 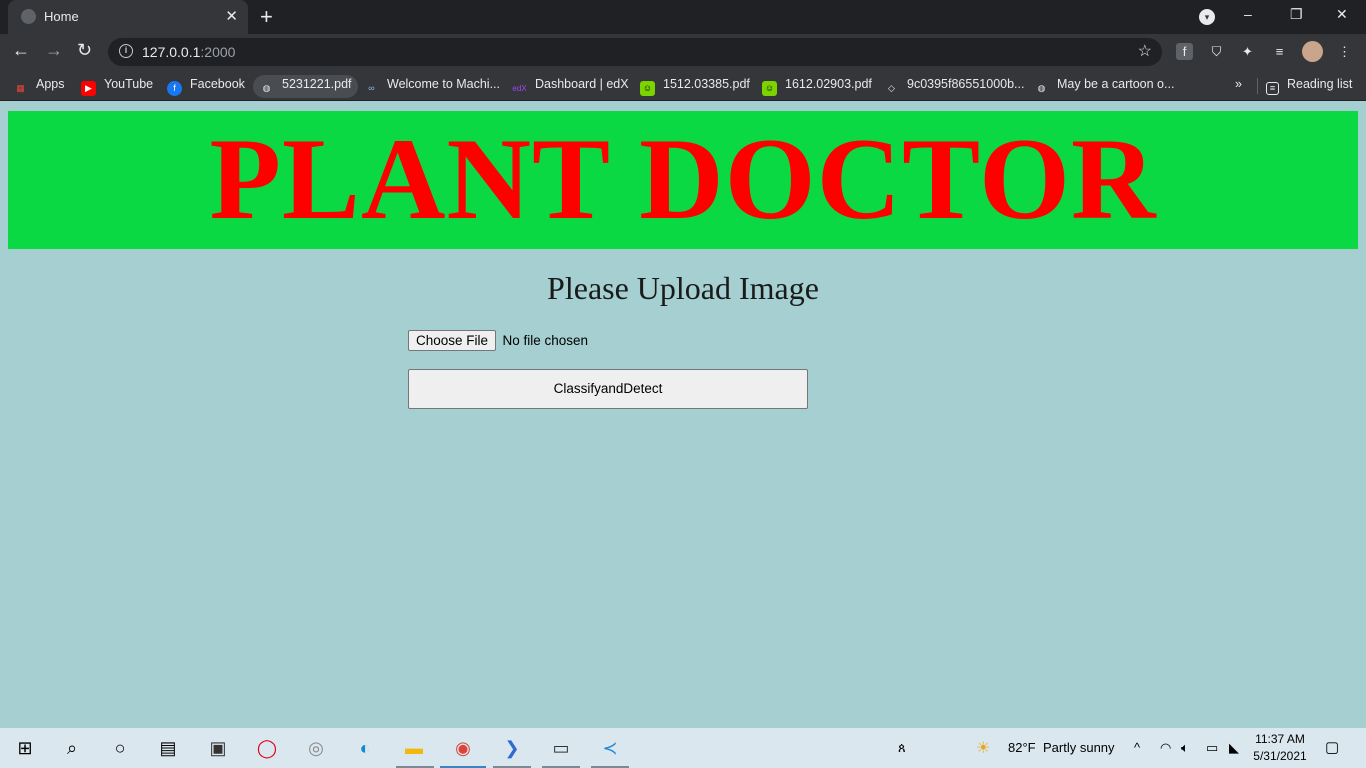 What do you see at coordinates (117, 86) in the screenshot?
I see `bookmark-youtube: ▶ YouTube` at bounding box center [117, 86].